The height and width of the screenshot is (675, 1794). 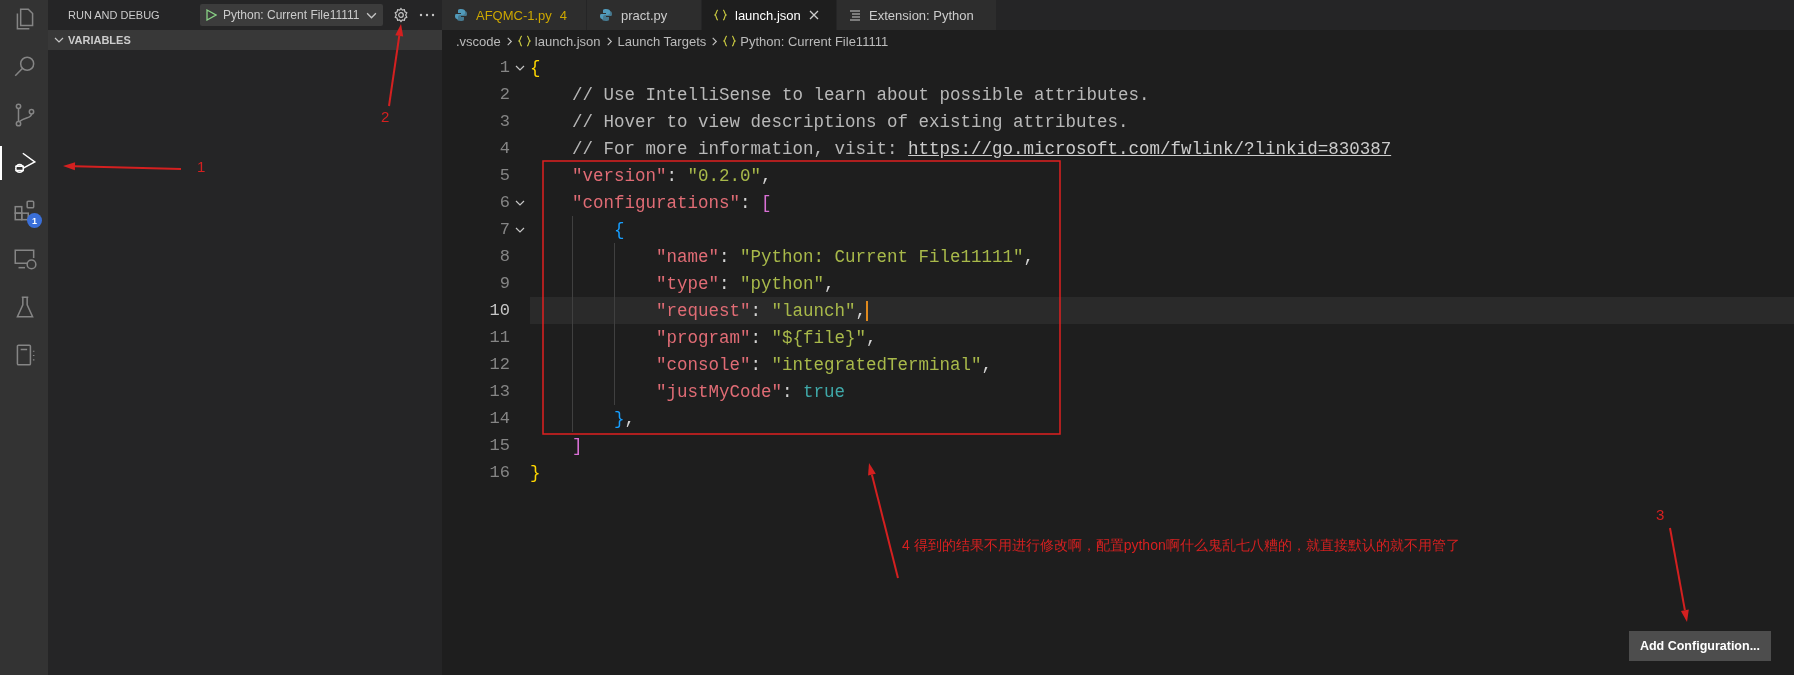 I want to click on count-badge: 1, so click(x=34, y=220).